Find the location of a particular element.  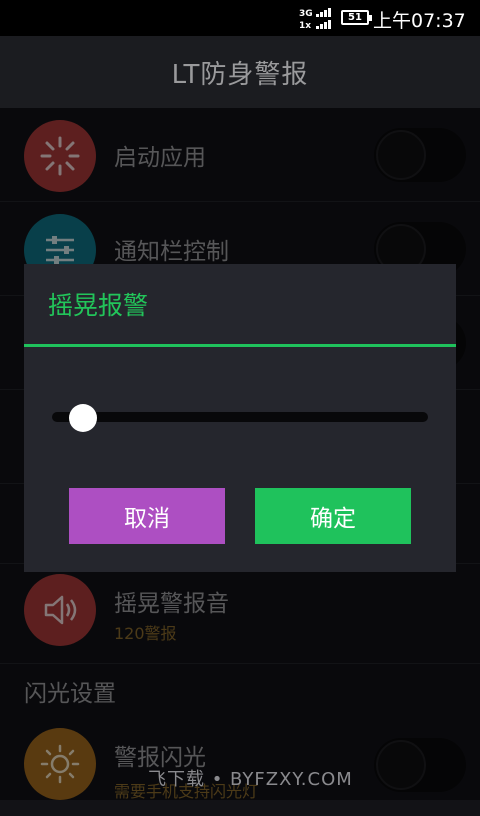

page-title: LT防身警报 is located at coordinates (240, 75).